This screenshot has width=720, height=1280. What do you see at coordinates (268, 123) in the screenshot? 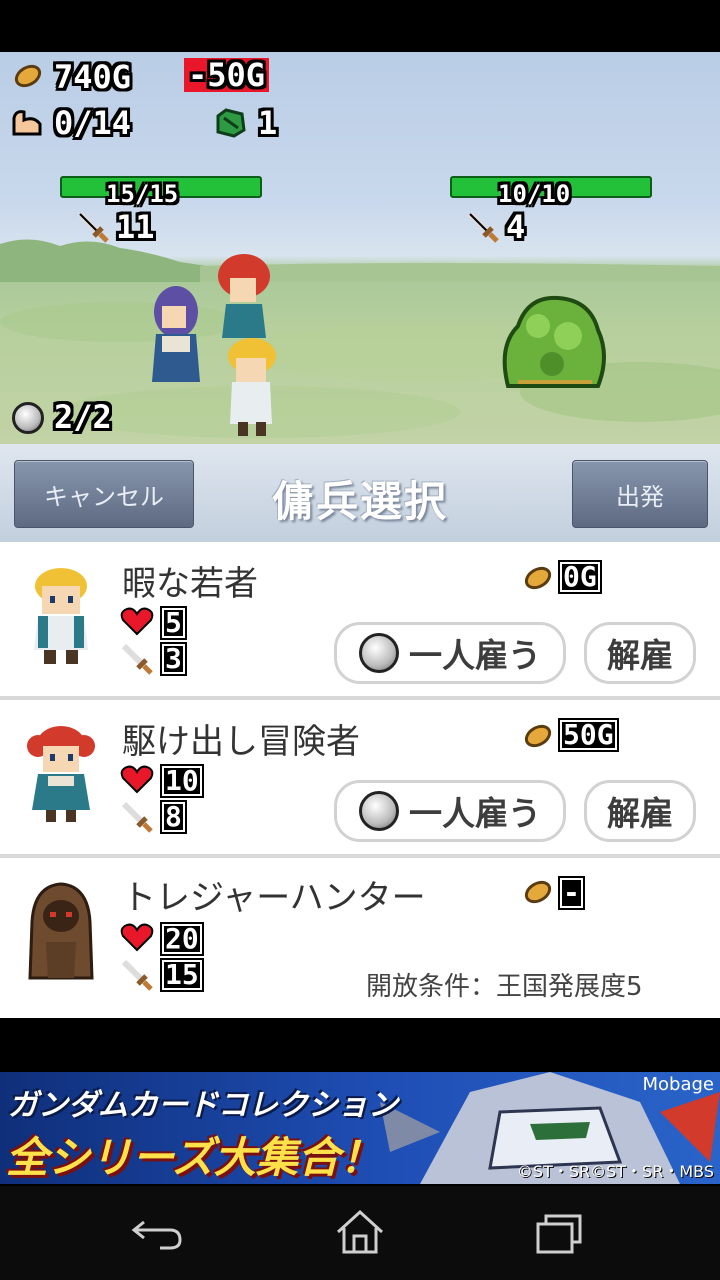
I see `gem-count: 1` at bounding box center [268, 123].